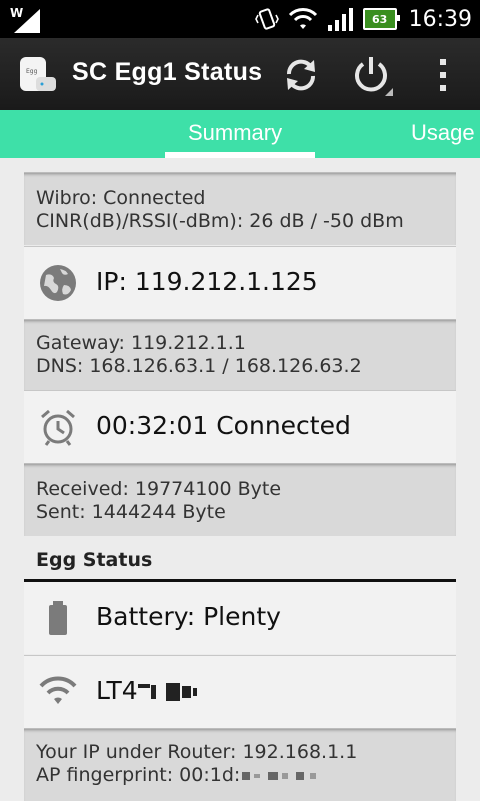 This screenshot has width=480, height=801. What do you see at coordinates (197, 752) in the screenshot?
I see `router-ip: Your IP under Router: 192.168.1.1` at bounding box center [197, 752].